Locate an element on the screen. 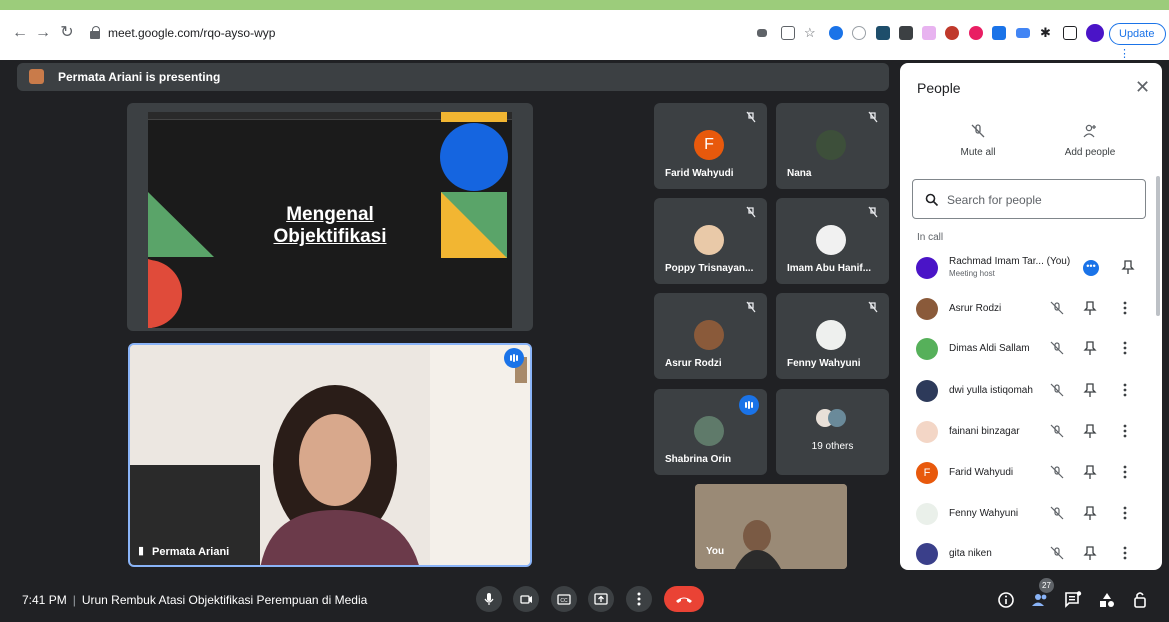  mute-all-button: Mute all is located at coordinates (978, 140).